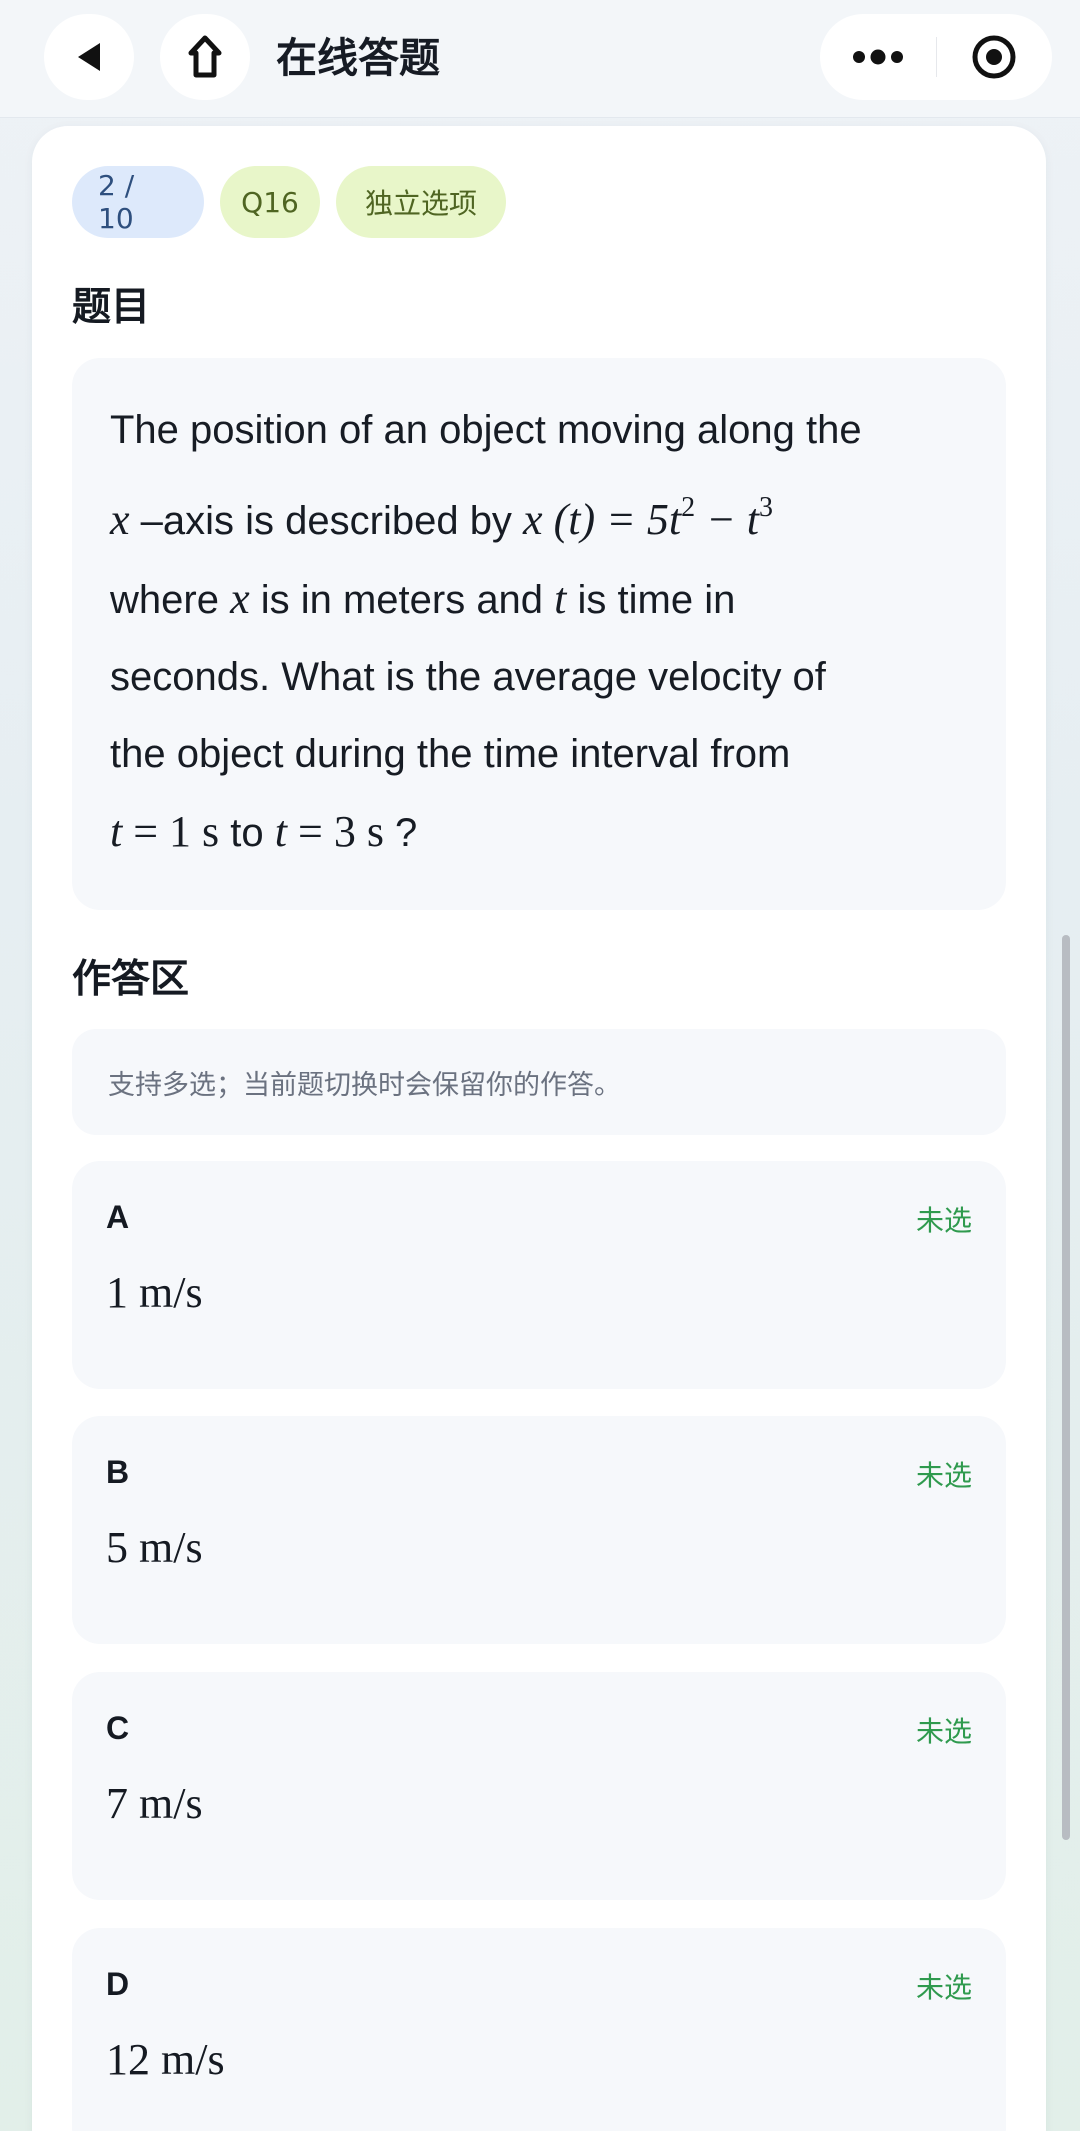  I want to click on page-title: 在线答题, so click(358, 58).